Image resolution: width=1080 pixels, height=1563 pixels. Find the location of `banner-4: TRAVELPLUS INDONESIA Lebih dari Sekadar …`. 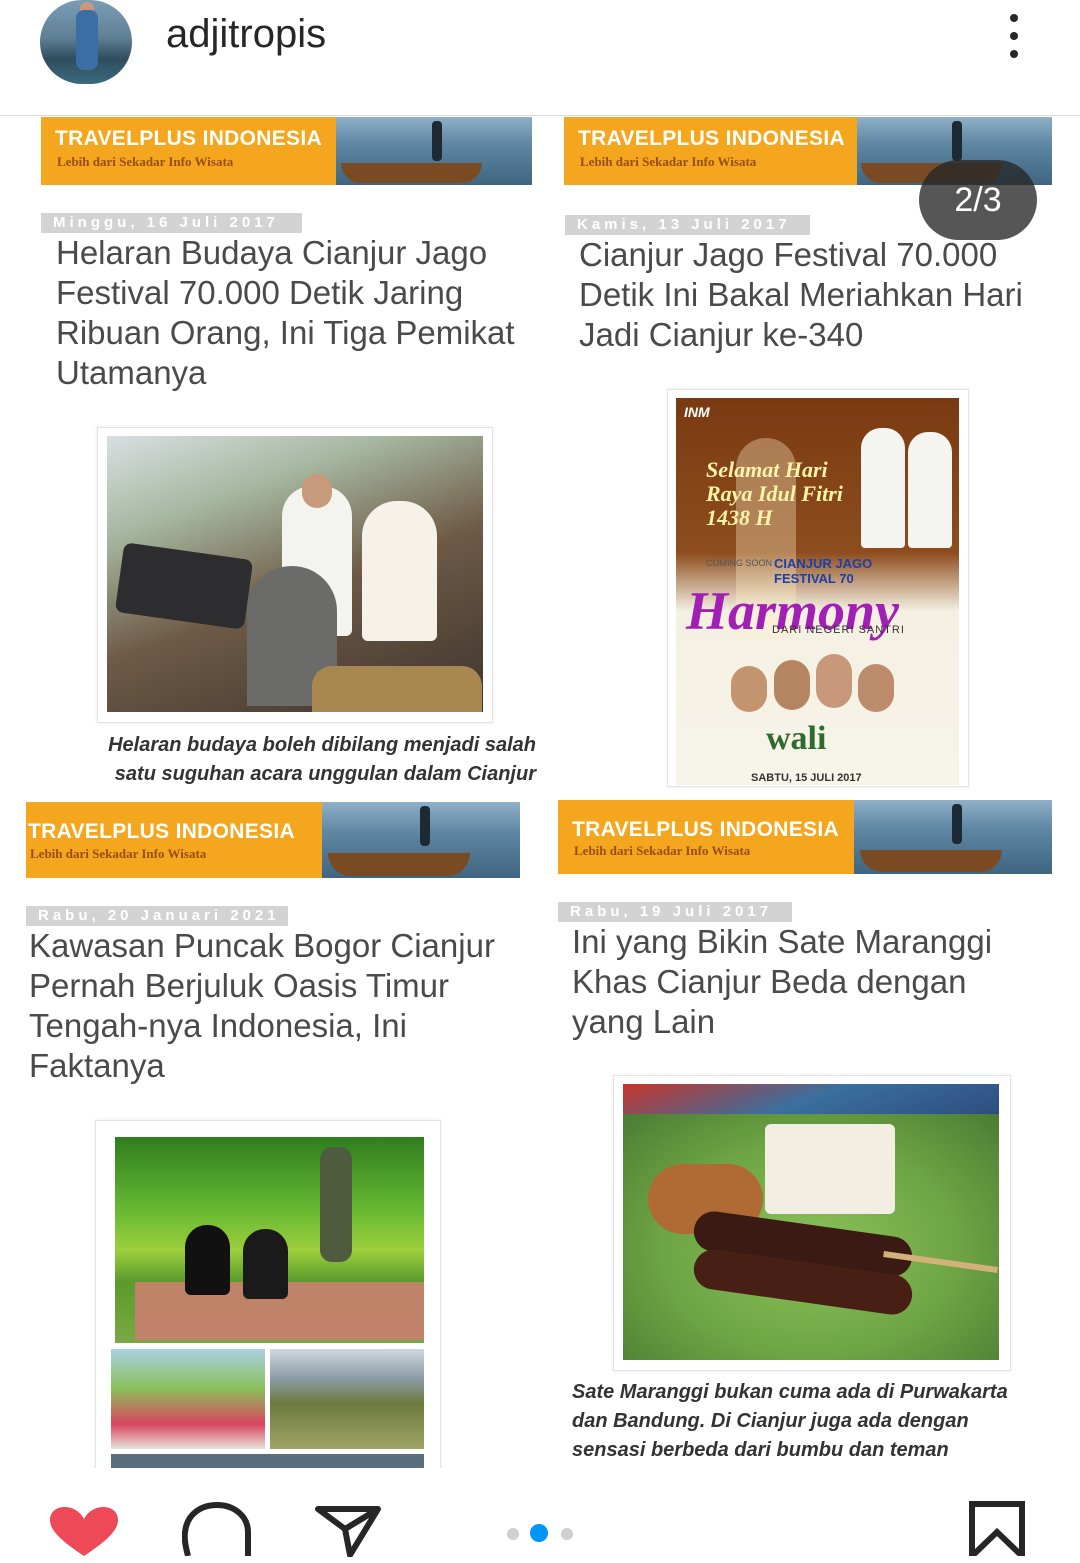

banner-4: TRAVELPLUS INDONESIA Lebih dari Sekadar … is located at coordinates (805, 837).